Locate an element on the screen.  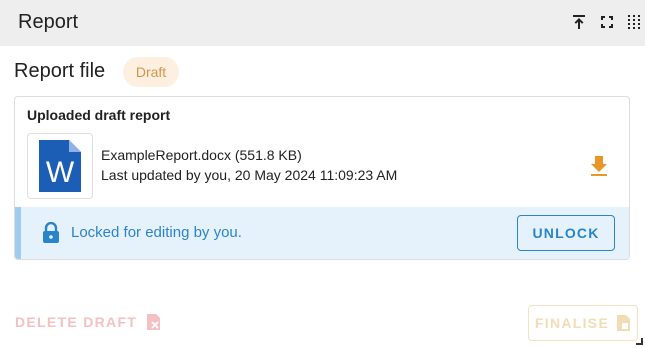
lock-icon is located at coordinates (51, 232).